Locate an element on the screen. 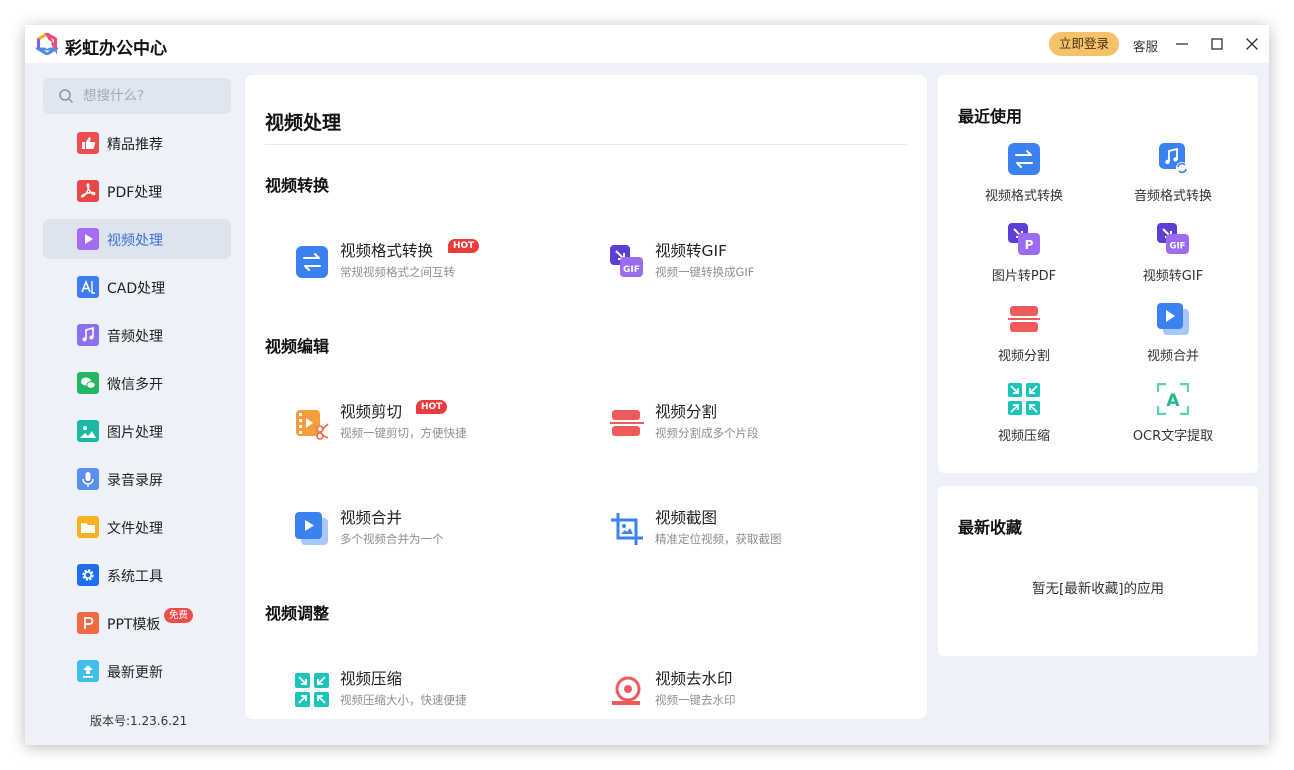  sidebar-item-label: 录音录屏 is located at coordinates (135, 481).